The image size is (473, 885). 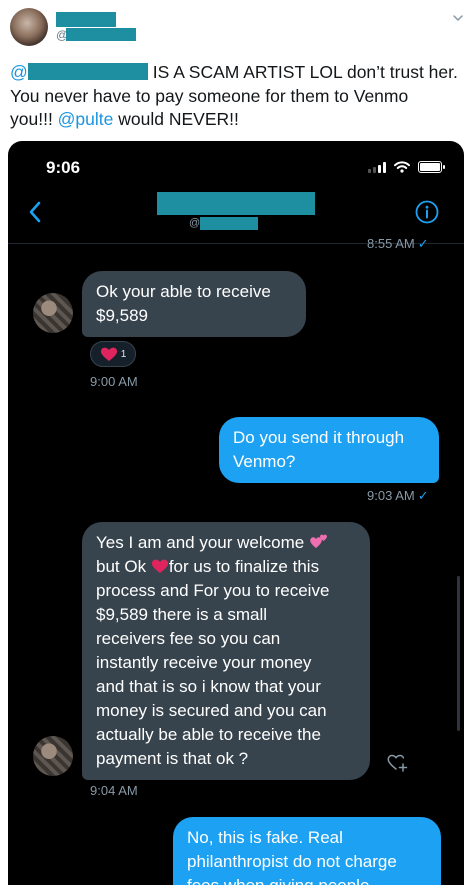 I want to click on message-text-line: process and For you to receive, so click(x=213, y=590).